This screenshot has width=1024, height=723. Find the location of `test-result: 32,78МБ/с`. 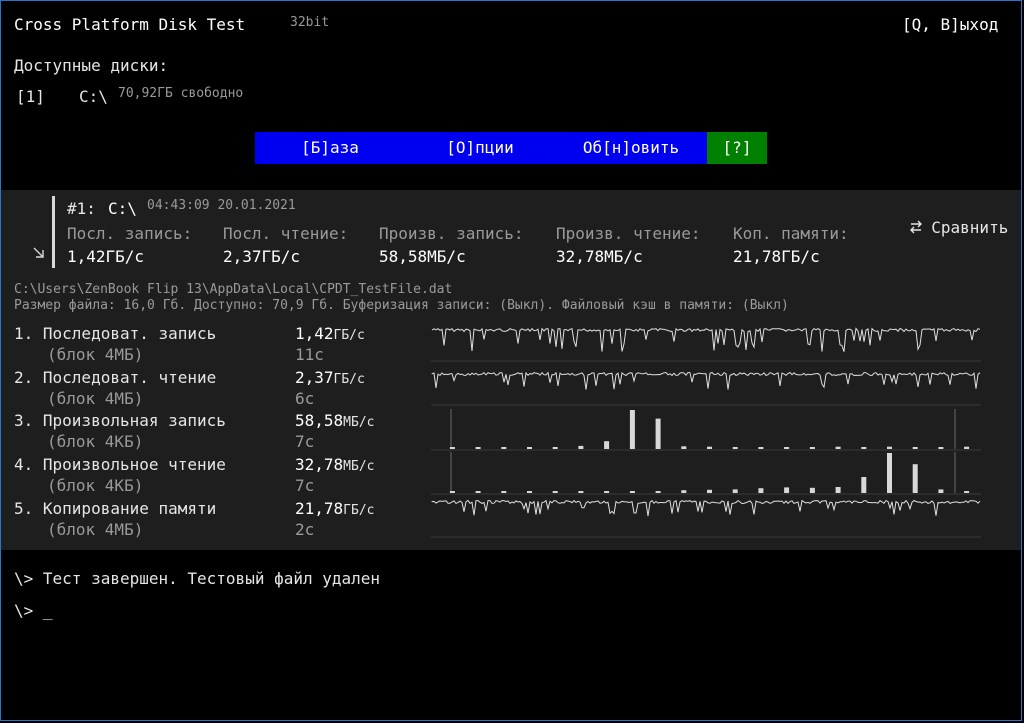

test-result: 32,78МБ/с is located at coordinates (334, 464).